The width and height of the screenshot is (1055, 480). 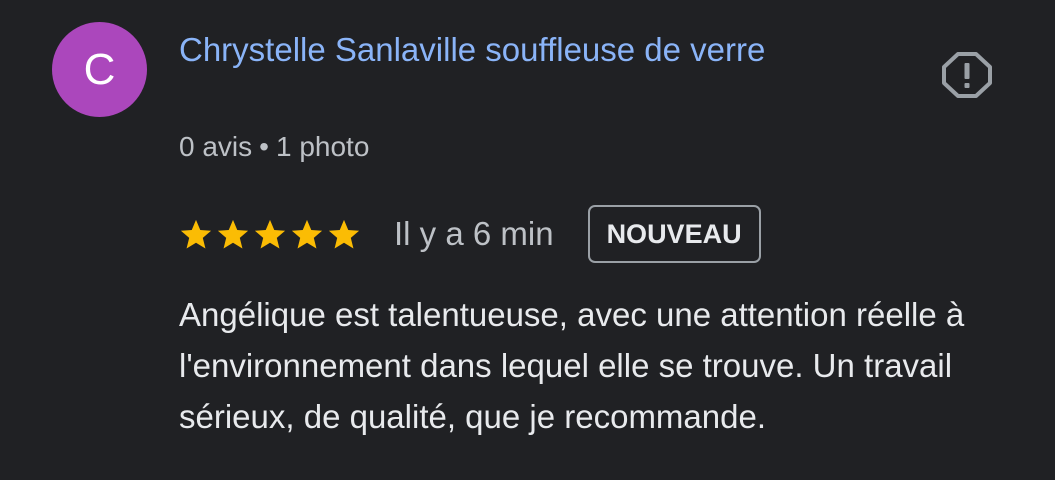 I want to click on star-rating, so click(x=270, y=234).